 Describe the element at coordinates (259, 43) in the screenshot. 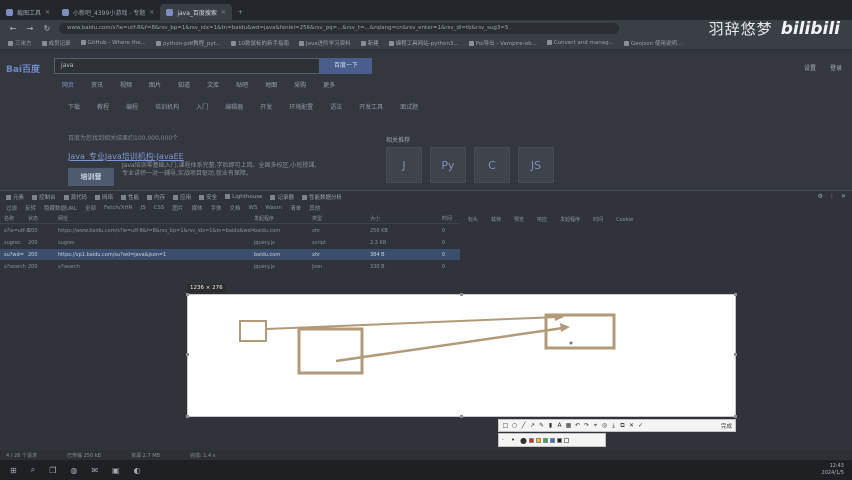

I see `bookmark-item: 10款鼠标的新手指南` at that location.